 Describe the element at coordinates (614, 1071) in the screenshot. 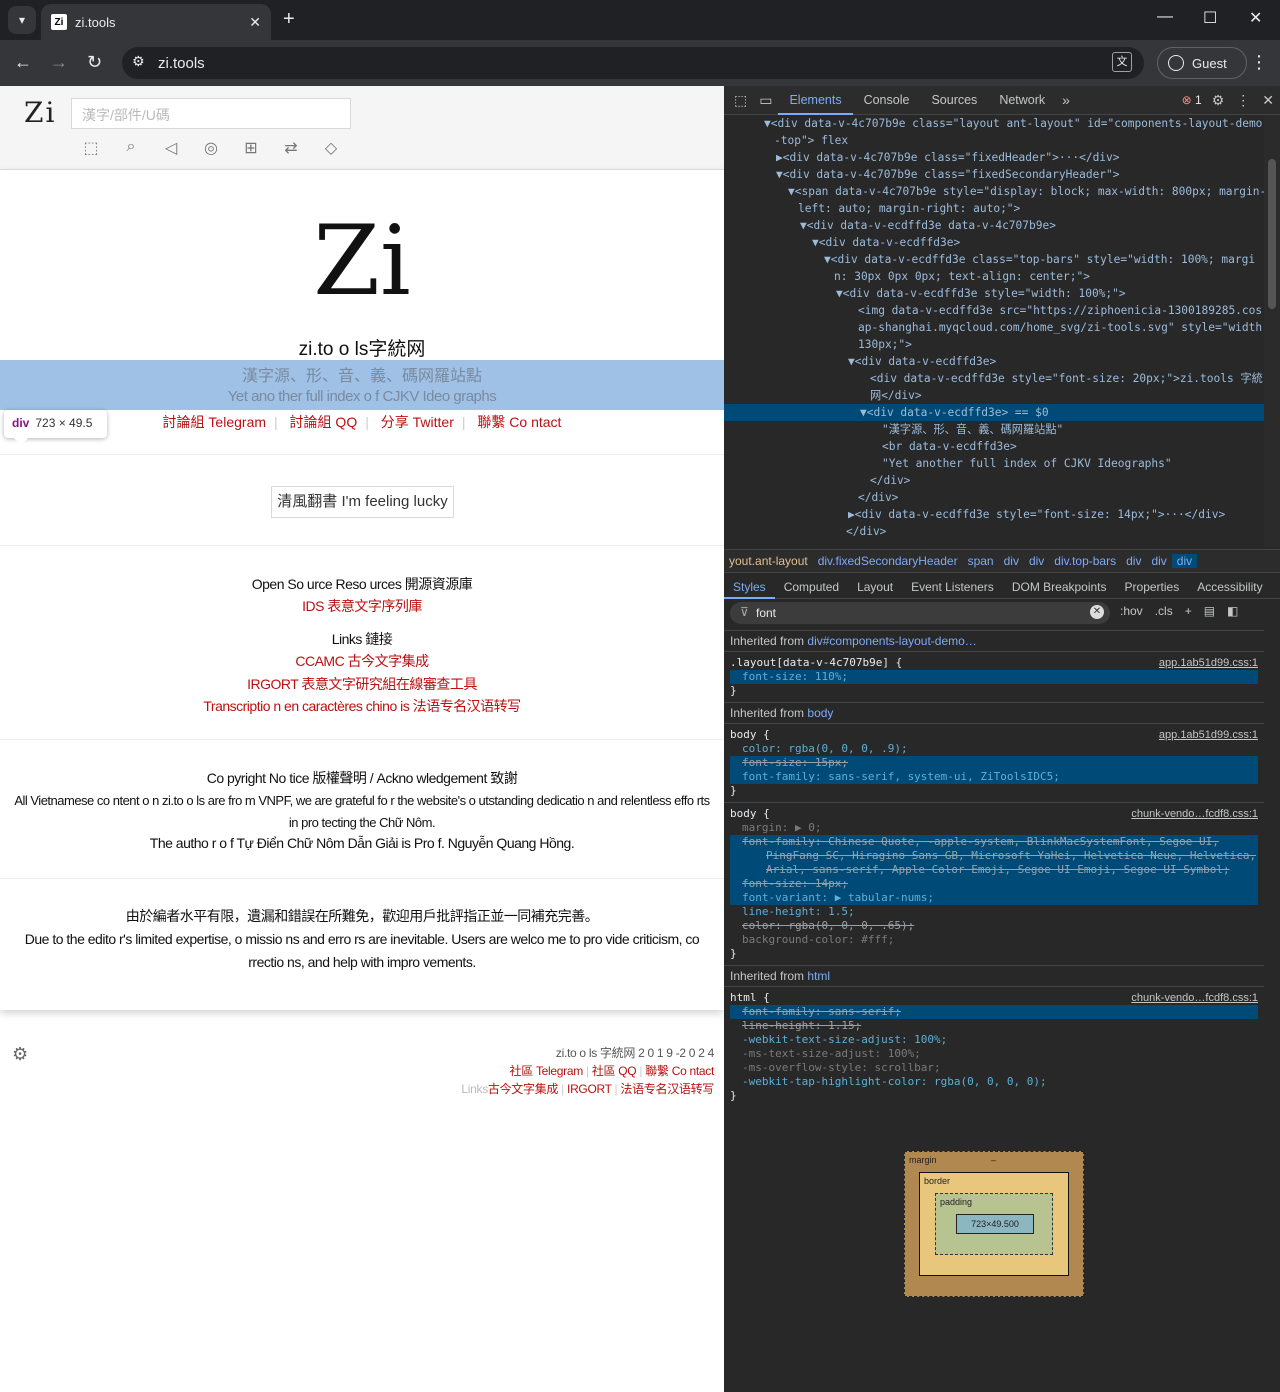

I see `footer-qq-link: 社區 QQ` at that location.